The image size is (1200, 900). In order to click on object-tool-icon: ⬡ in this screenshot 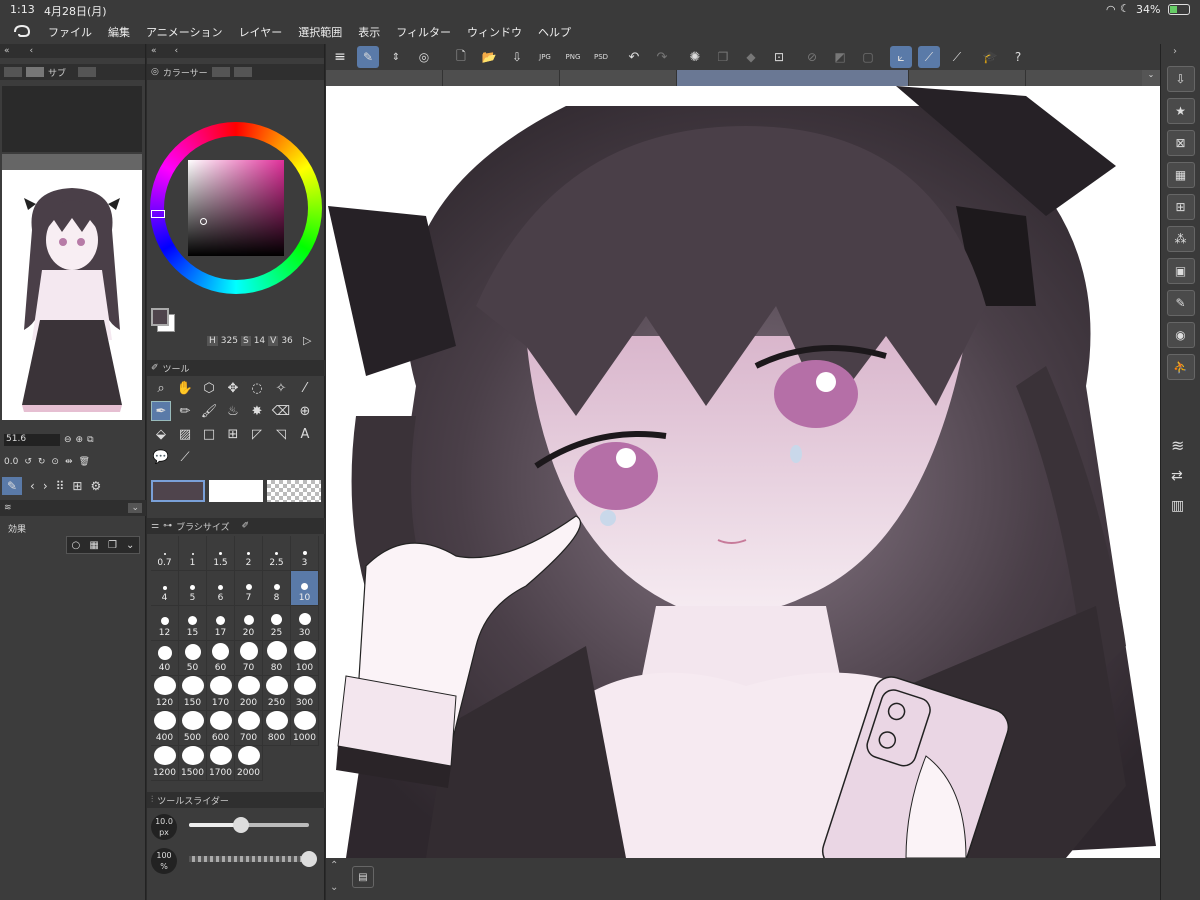, I will do `click(209, 388)`.